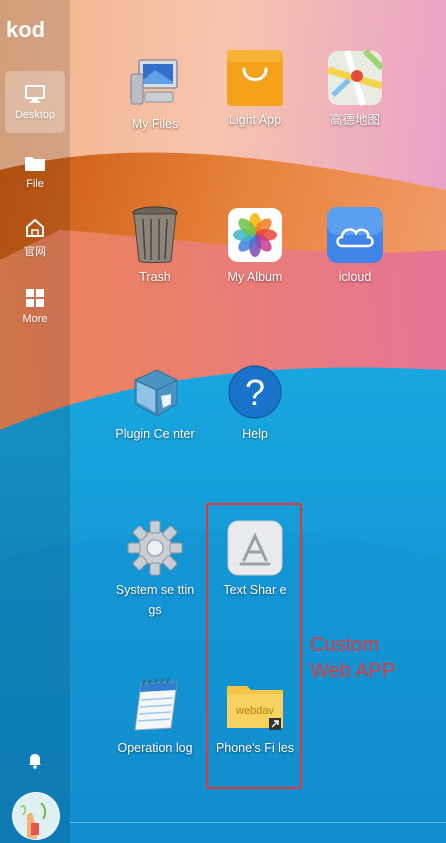 The height and width of the screenshot is (843, 446). I want to click on notepad-icon, so click(155, 706).